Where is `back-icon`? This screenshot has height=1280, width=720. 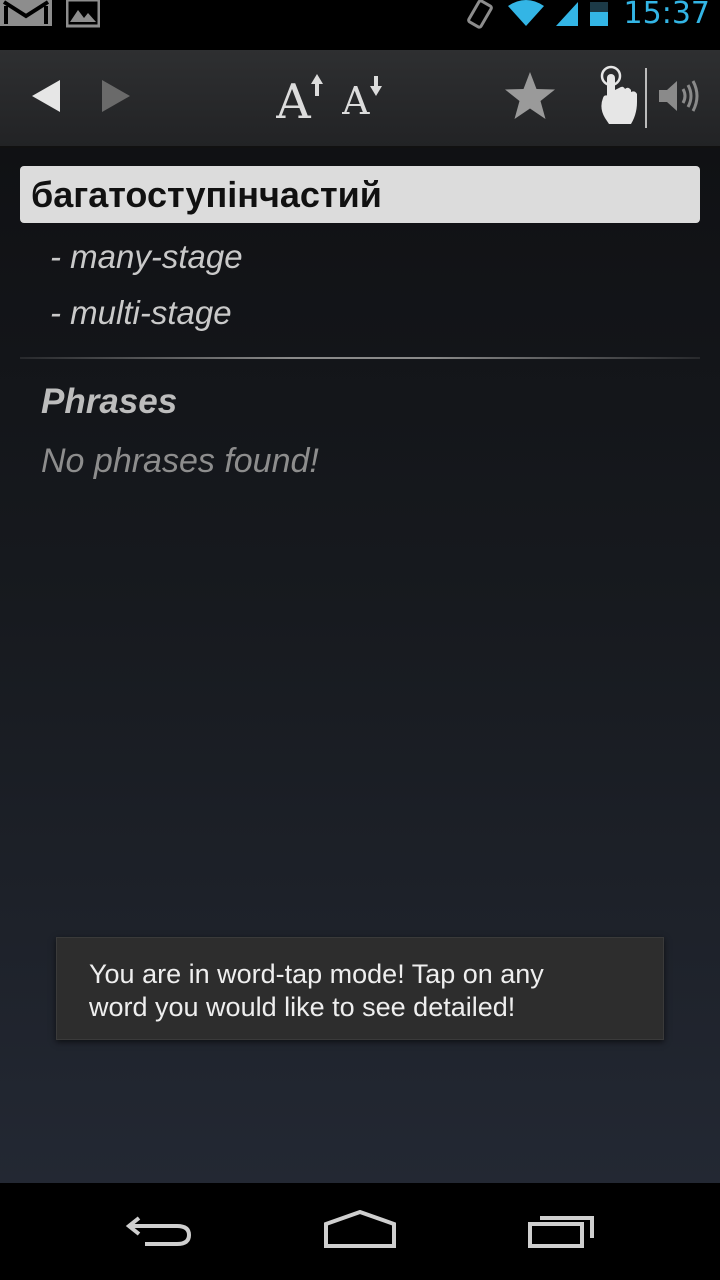
back-icon is located at coordinates (160, 1232).